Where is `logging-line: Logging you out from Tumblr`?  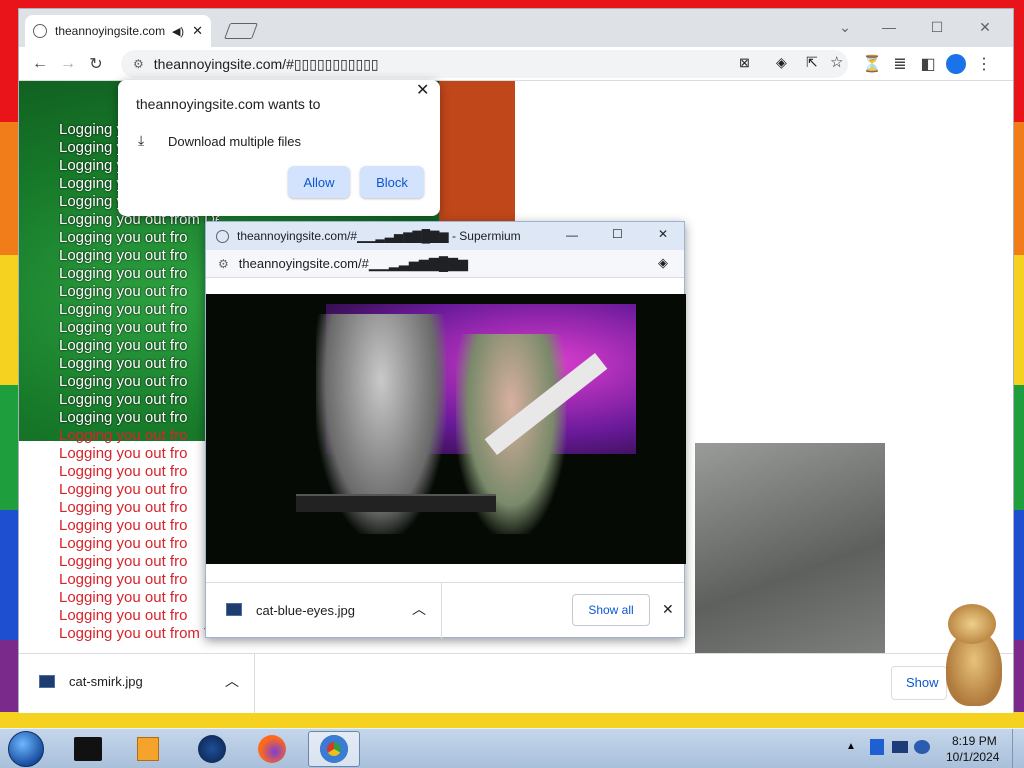
logging-line: Logging you out from Tumblr is located at coordinates (139, 633).